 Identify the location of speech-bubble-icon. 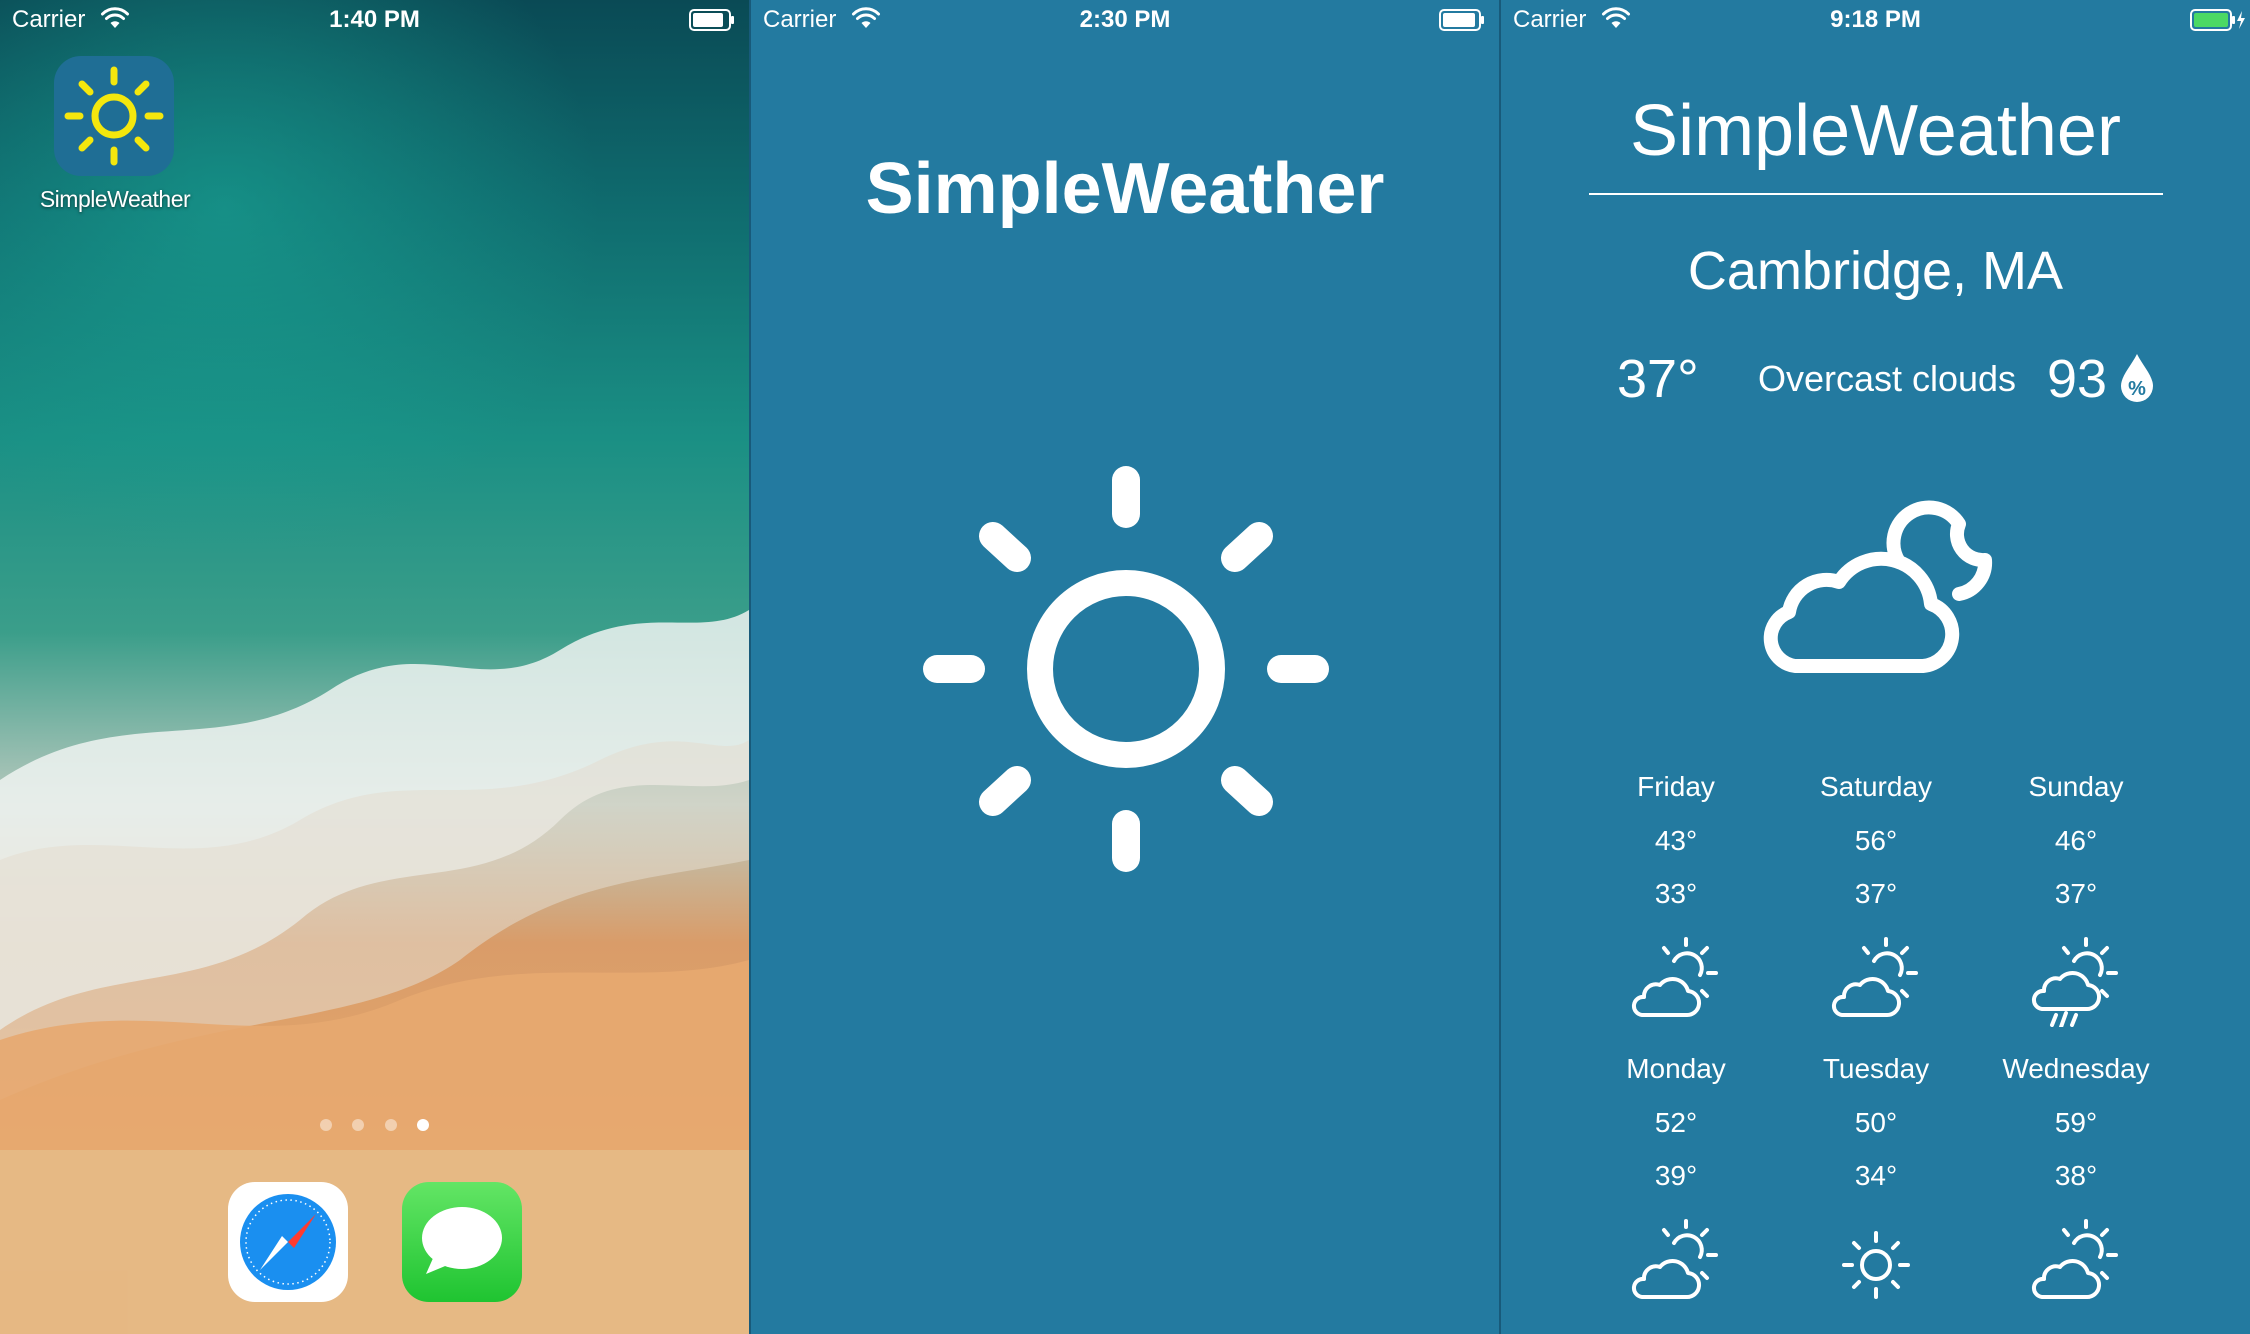
(462, 1240).